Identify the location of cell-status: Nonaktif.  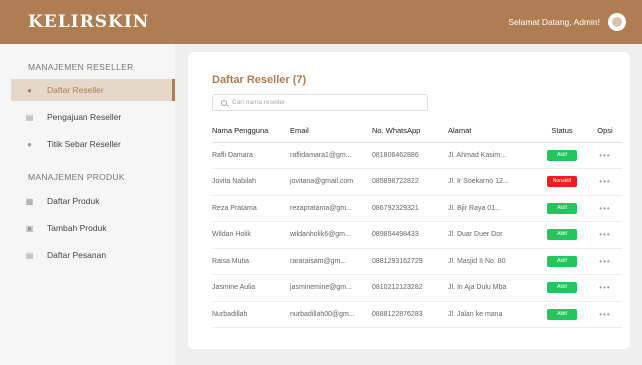
(562, 182).